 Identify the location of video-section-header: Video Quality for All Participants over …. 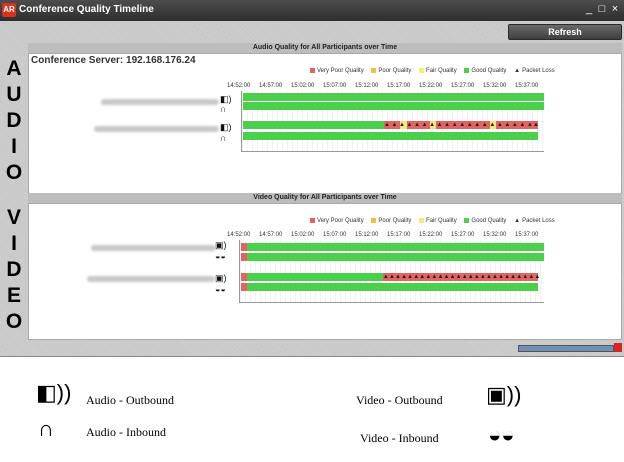
(325, 198).